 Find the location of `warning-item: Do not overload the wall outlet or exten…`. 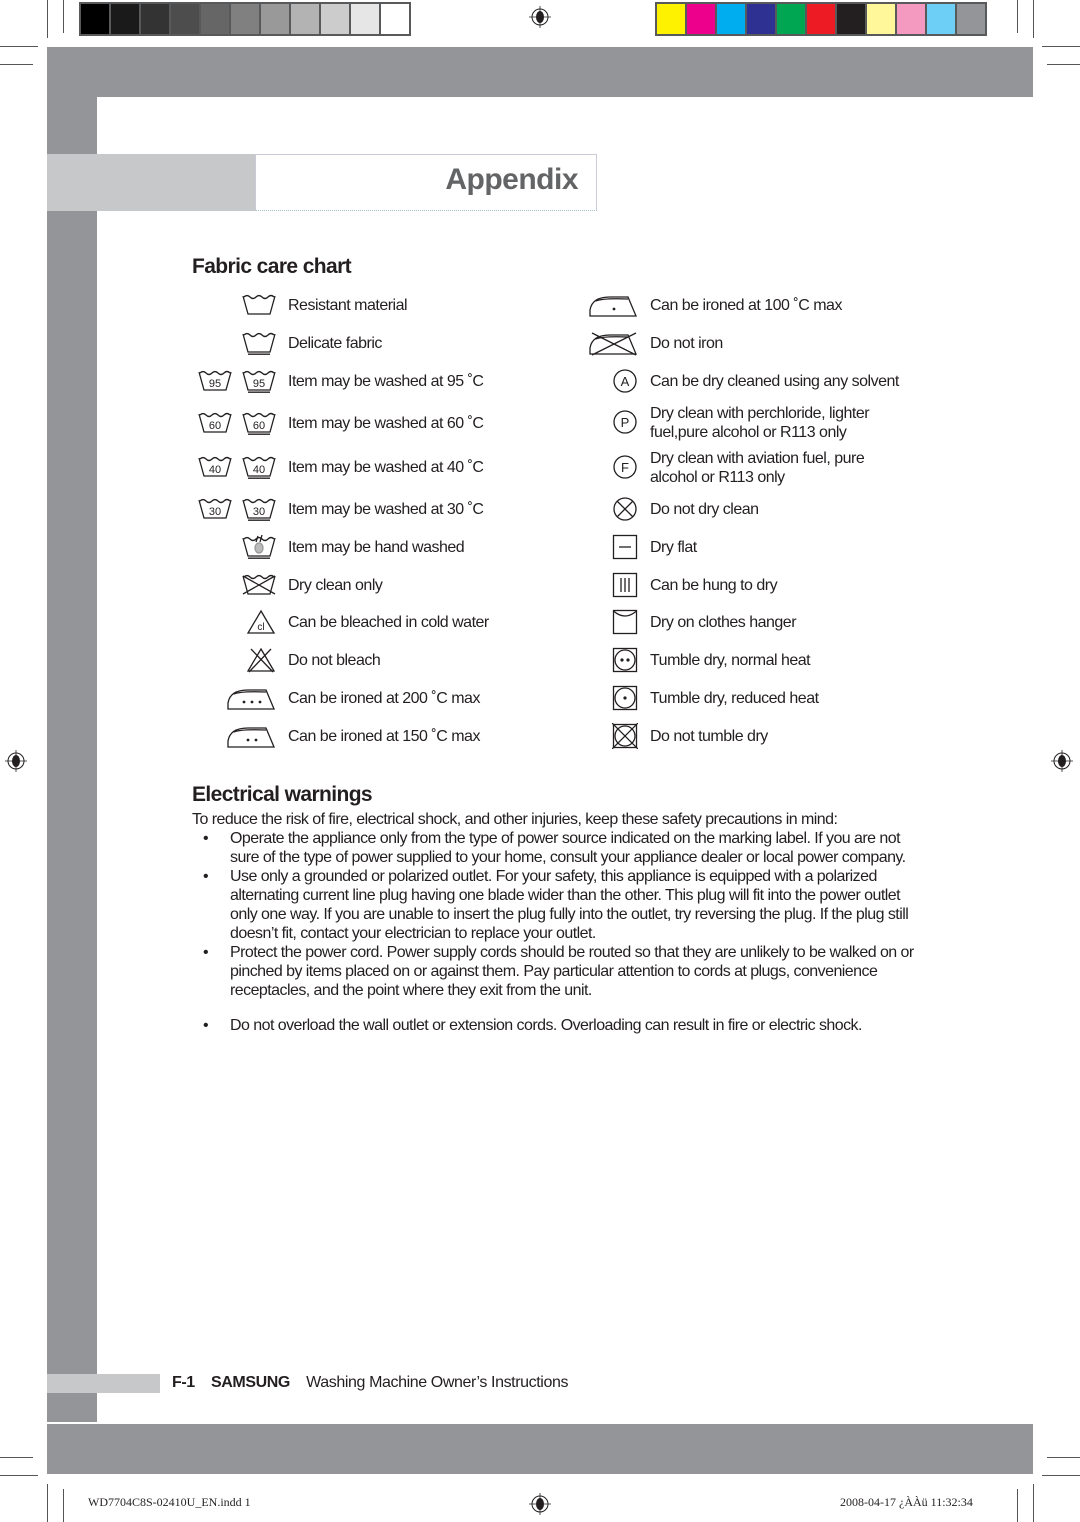

warning-item: Do not overload the wall outlet or exten… is located at coordinates (557, 1025).